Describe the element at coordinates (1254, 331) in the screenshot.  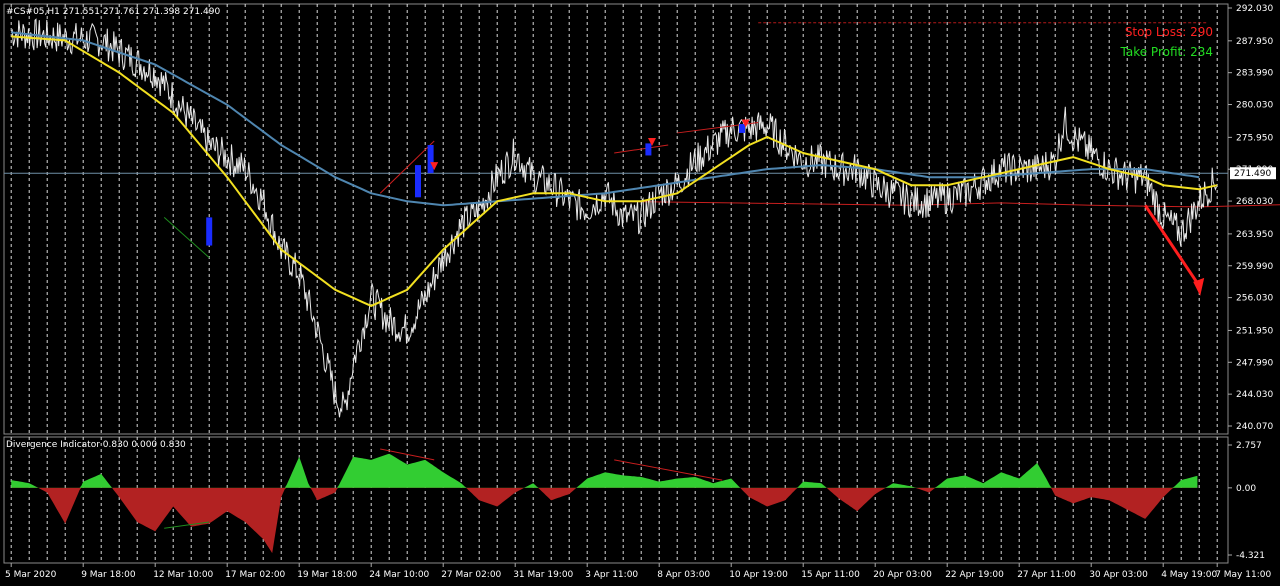
I see `y-tick-label: 251.950` at that location.